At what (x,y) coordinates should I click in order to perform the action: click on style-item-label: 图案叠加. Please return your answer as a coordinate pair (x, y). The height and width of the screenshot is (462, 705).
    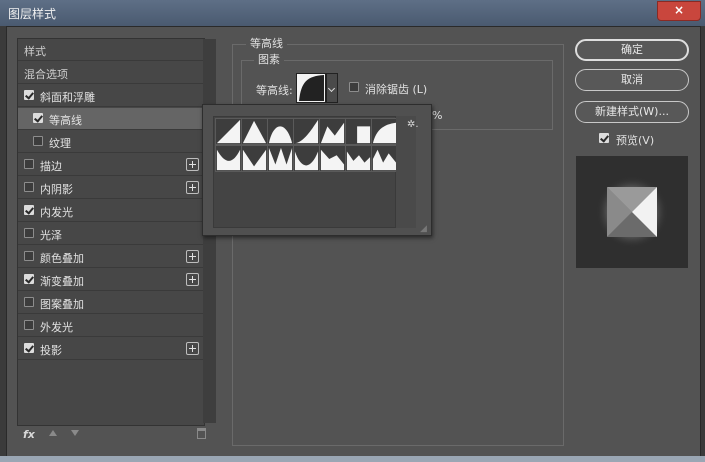
    Looking at the image, I should click on (62, 304).